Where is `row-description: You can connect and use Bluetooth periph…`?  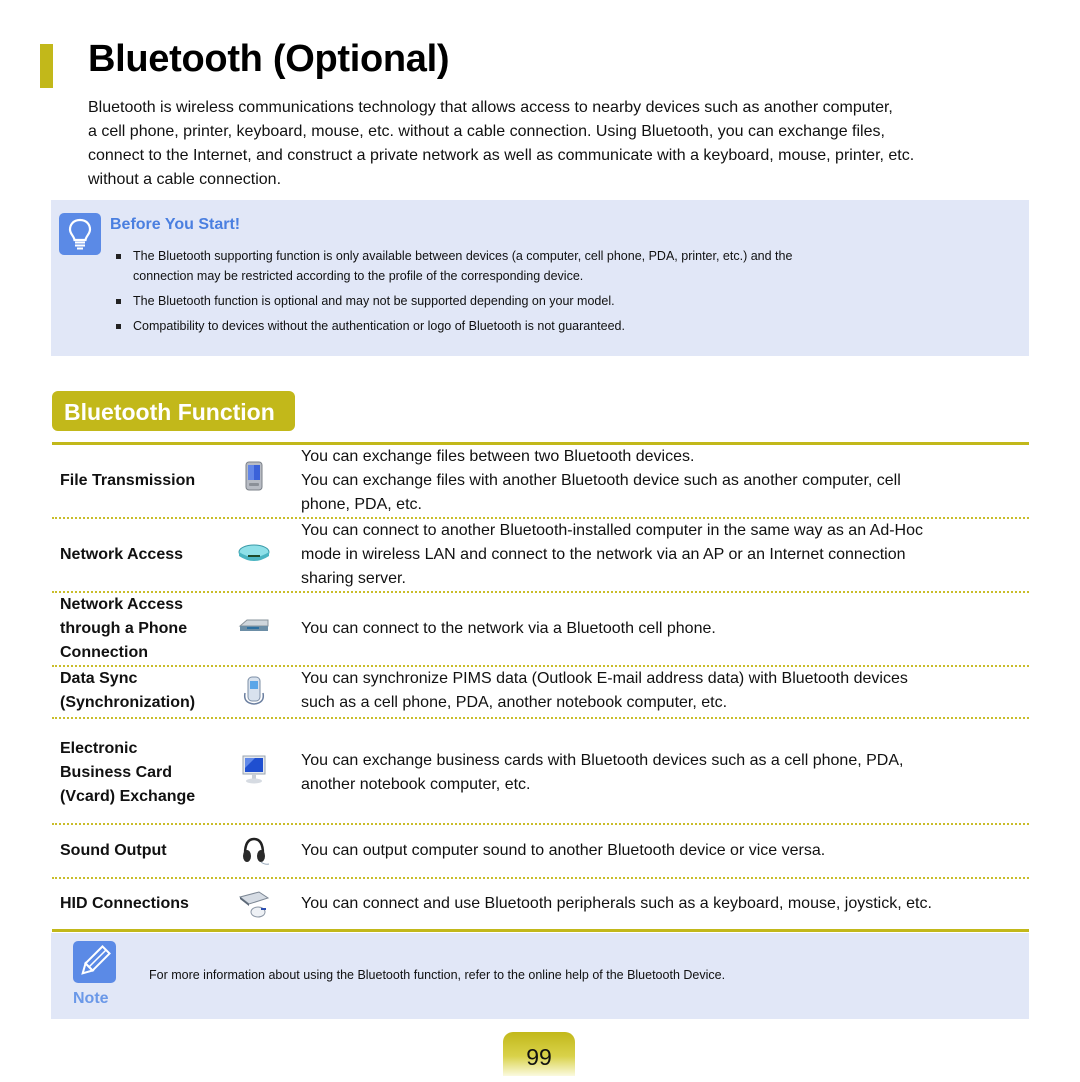
row-description: You can connect and use Bluetooth periph… is located at coordinates (616, 903).